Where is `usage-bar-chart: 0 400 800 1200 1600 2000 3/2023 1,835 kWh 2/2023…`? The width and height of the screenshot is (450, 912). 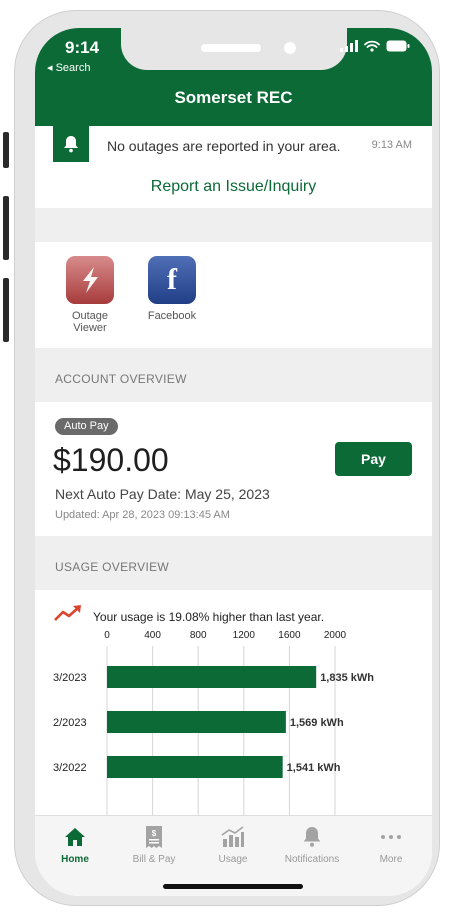 usage-bar-chart: 0 400 800 1200 1600 2000 3/2023 1,835 kWh 2/2023… is located at coordinates (213, 725).